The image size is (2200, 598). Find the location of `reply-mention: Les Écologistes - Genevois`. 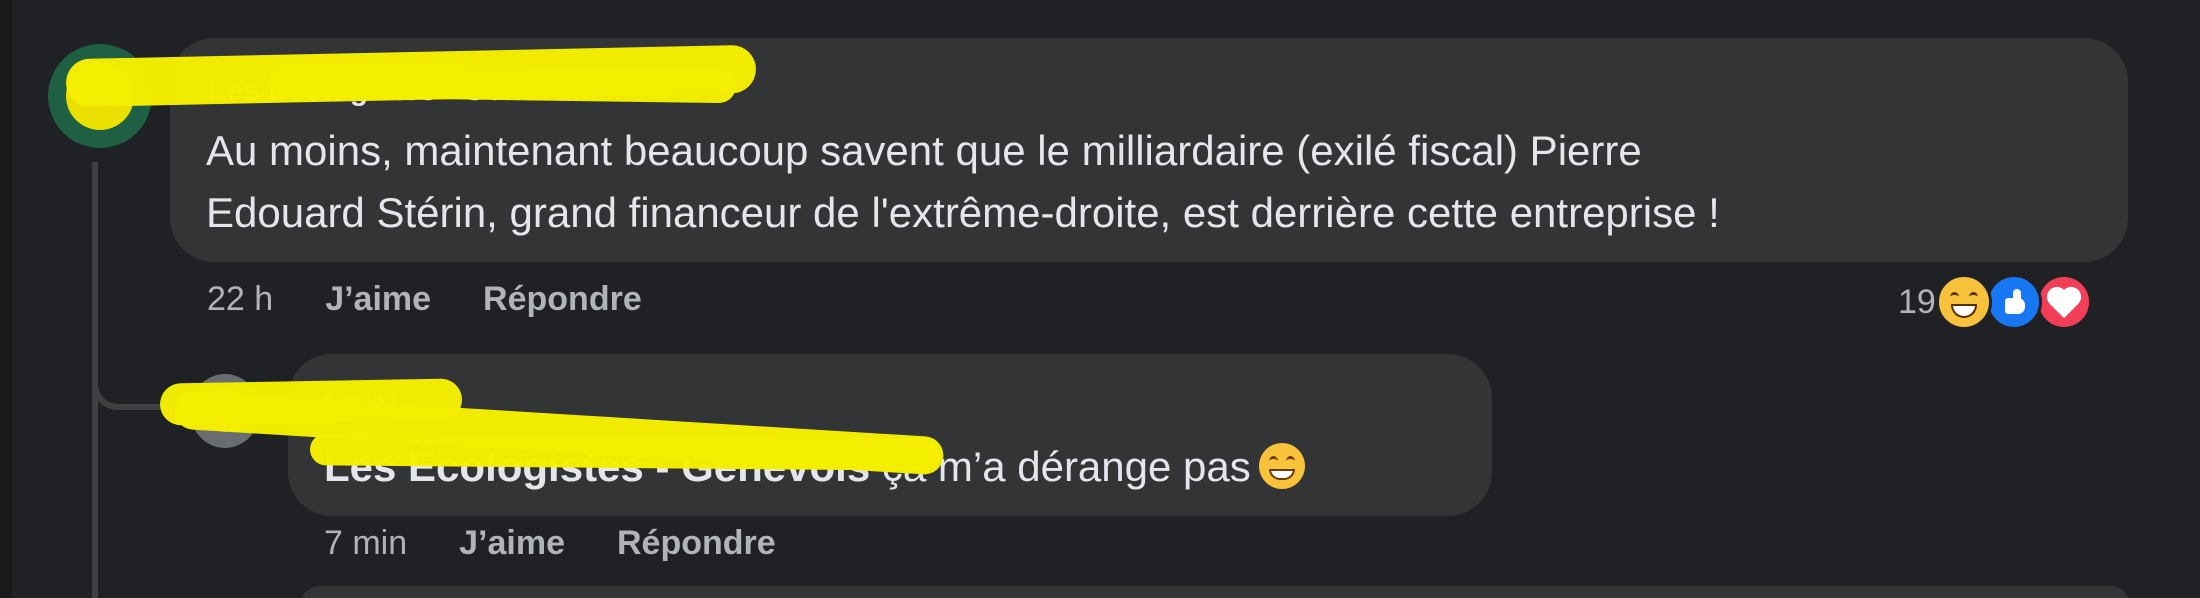

reply-mention: Les Écologistes - Genevois is located at coordinates (597, 466).